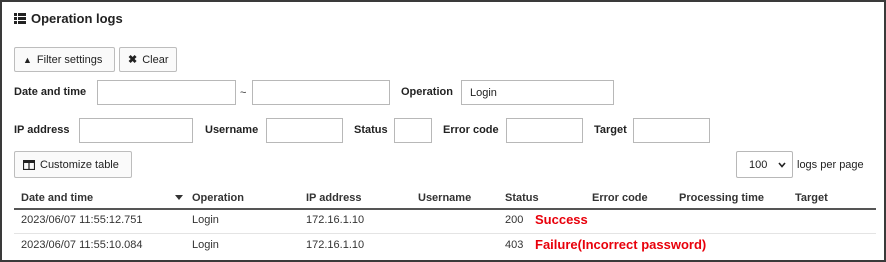  What do you see at coordinates (333, 198) in the screenshot?
I see `column-header-ip-address: IP address` at bounding box center [333, 198].